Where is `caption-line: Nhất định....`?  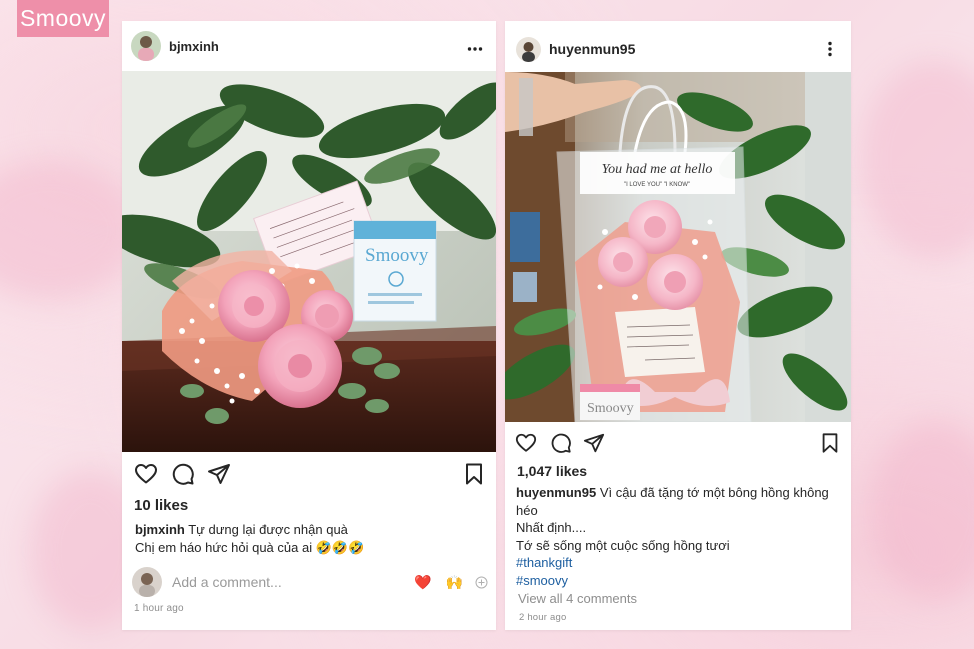
caption-line: Nhất định.... is located at coordinates (551, 527).